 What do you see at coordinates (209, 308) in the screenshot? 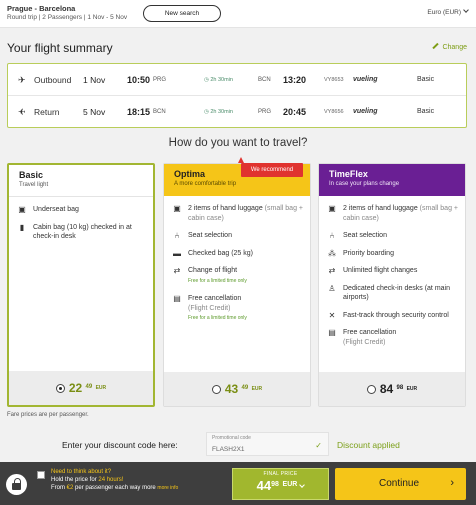
I see `feature-subtext: (Flight Credit)` at bounding box center [209, 308].